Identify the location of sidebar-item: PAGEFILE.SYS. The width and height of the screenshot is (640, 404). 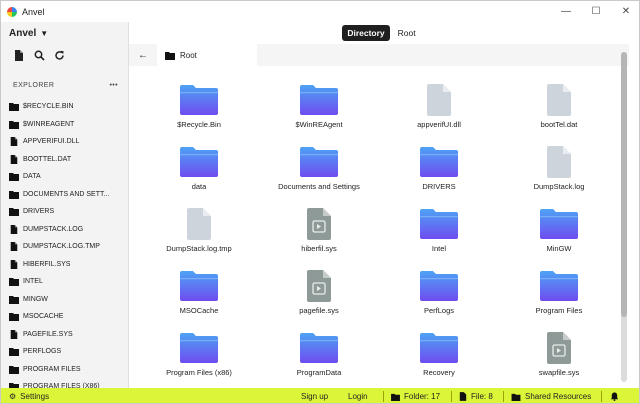
(64, 335).